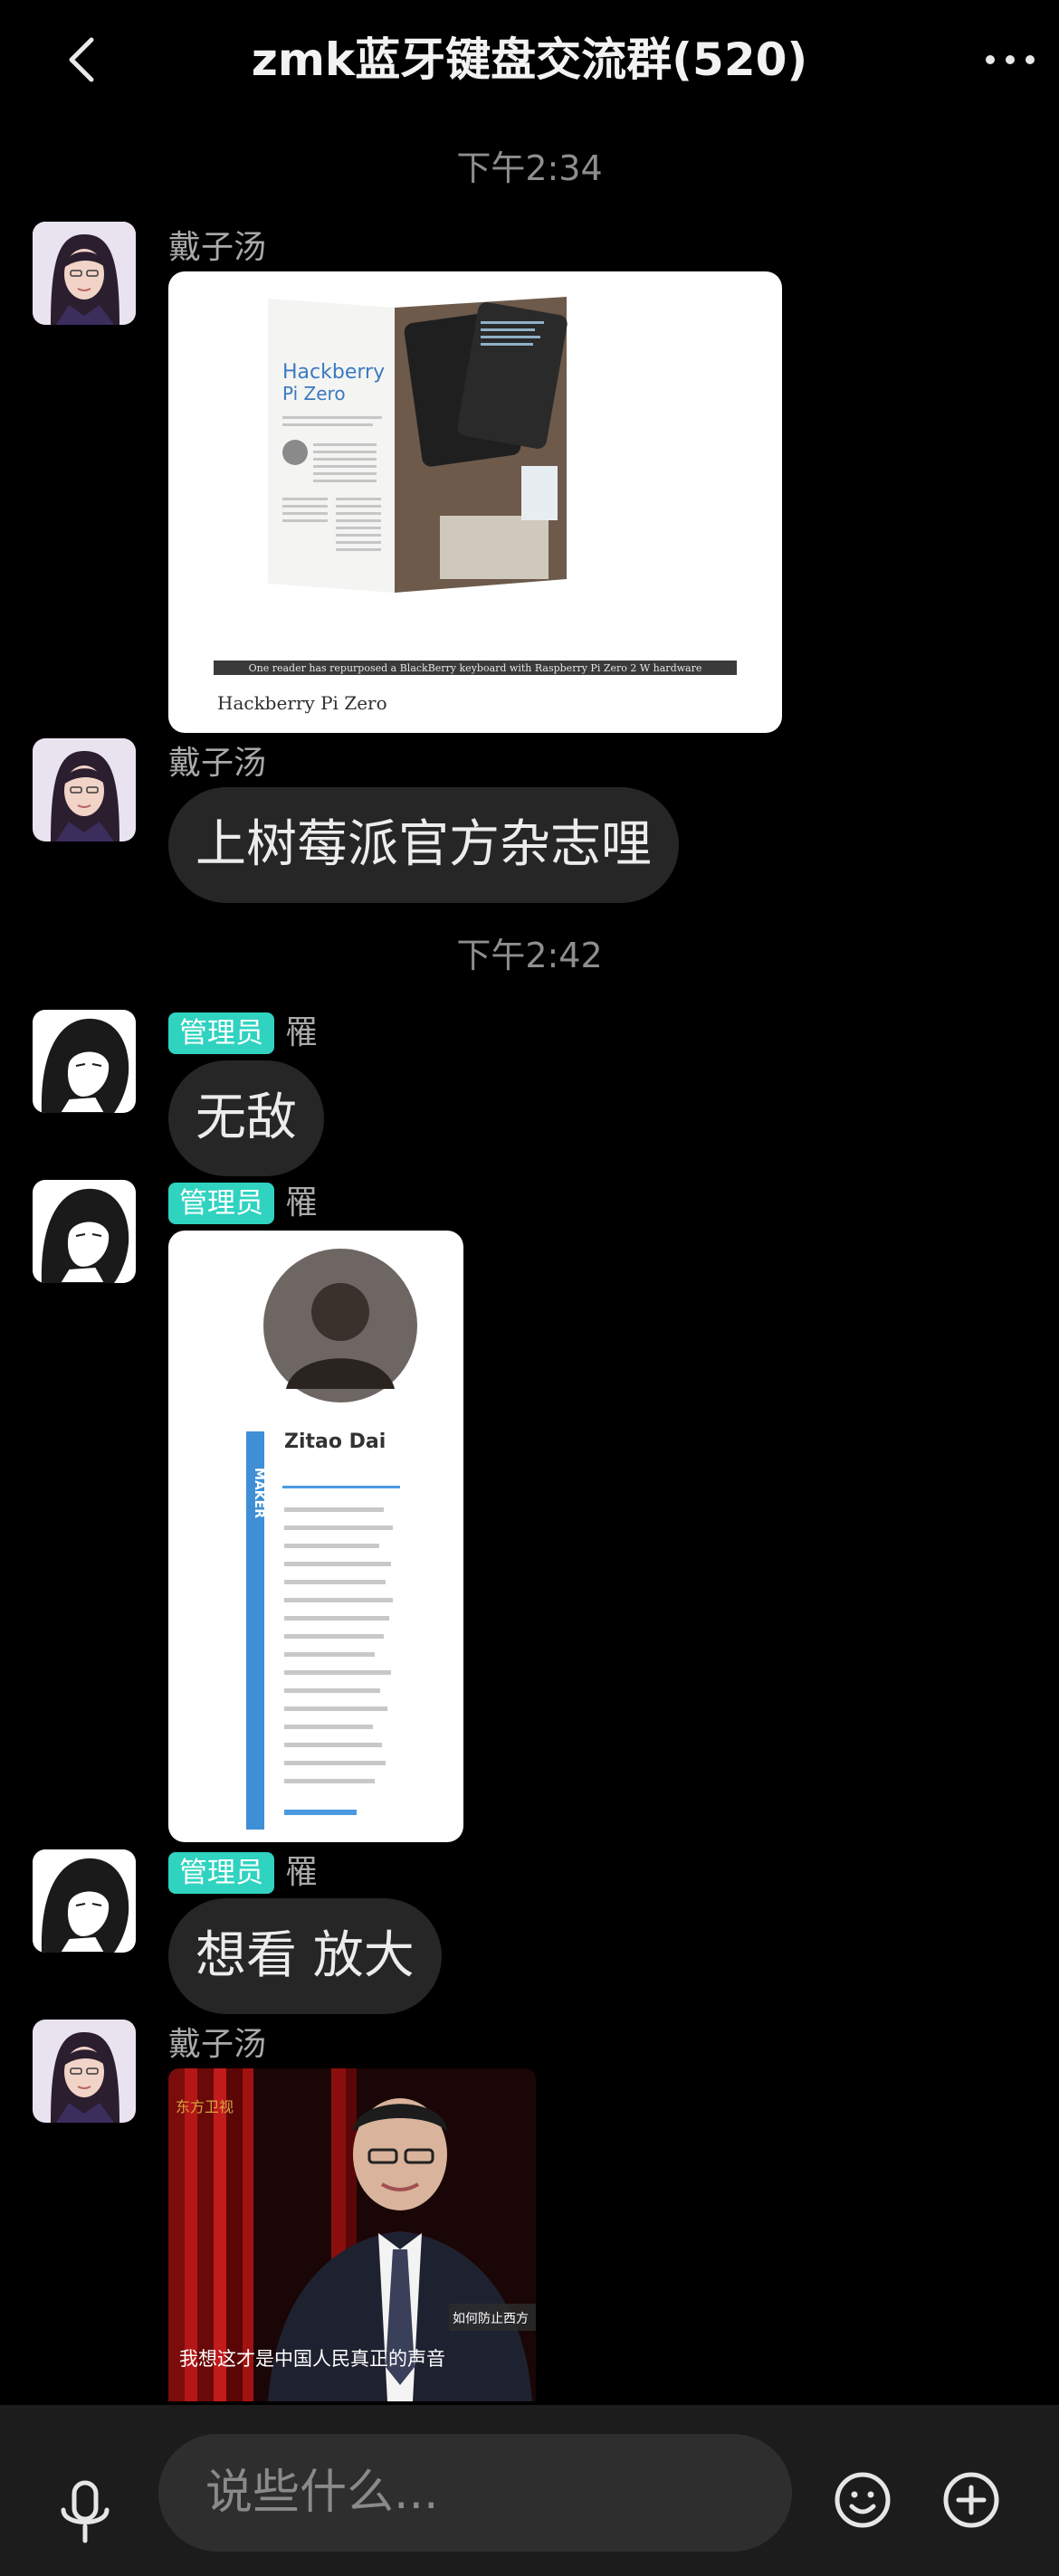 The image size is (1059, 2576). What do you see at coordinates (312, 2359) in the screenshot?
I see `video-subtitle: 我想这才是中国人民真正的声音` at bounding box center [312, 2359].